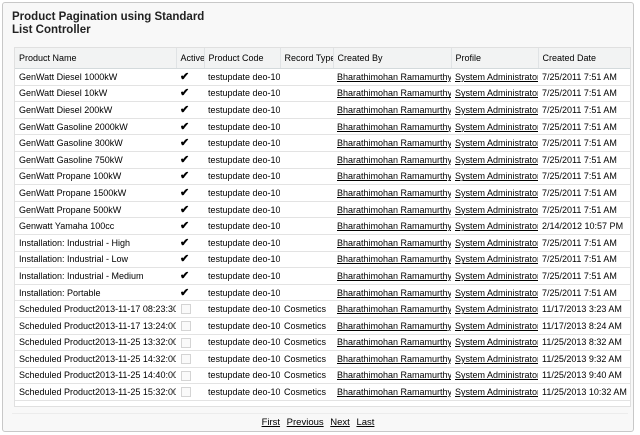  What do you see at coordinates (305, 422) in the screenshot?
I see `previous-page-link: Previous` at bounding box center [305, 422].